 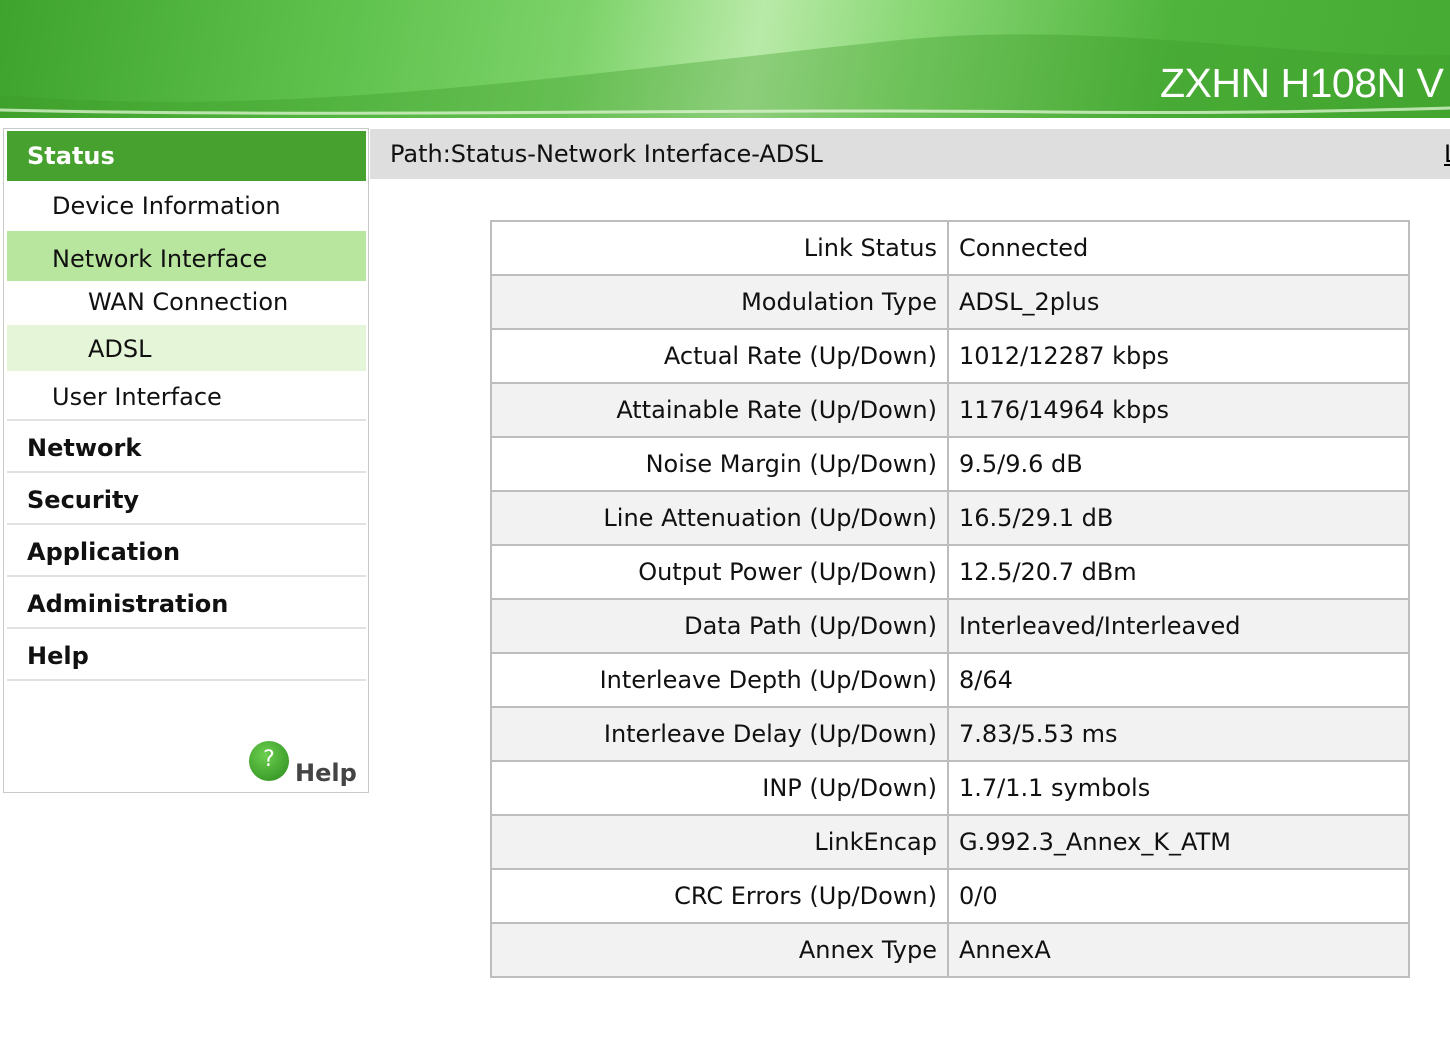 What do you see at coordinates (1178, 410) in the screenshot?
I see `row-value: 1176/14964 kbps` at bounding box center [1178, 410].